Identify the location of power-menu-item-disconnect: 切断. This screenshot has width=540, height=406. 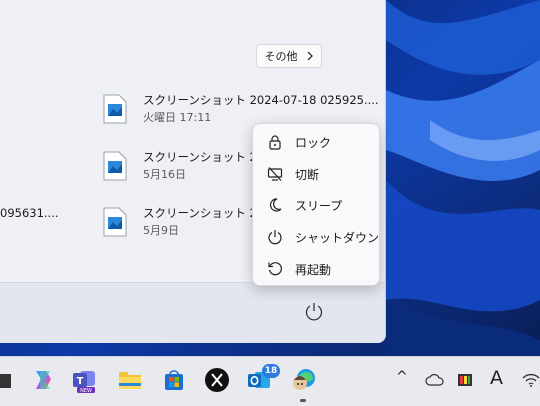
(316, 174).